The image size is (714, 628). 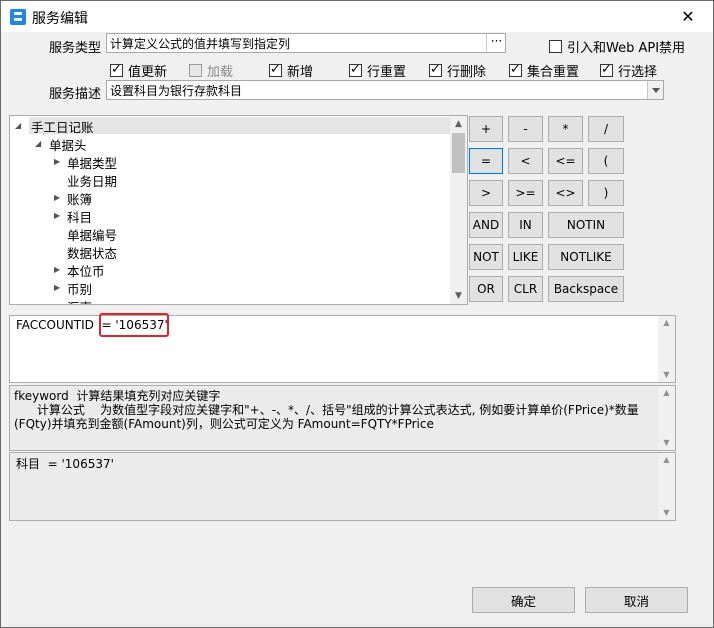 I want to click on help-scrollbar: ▲ ▼, so click(x=666, y=418).